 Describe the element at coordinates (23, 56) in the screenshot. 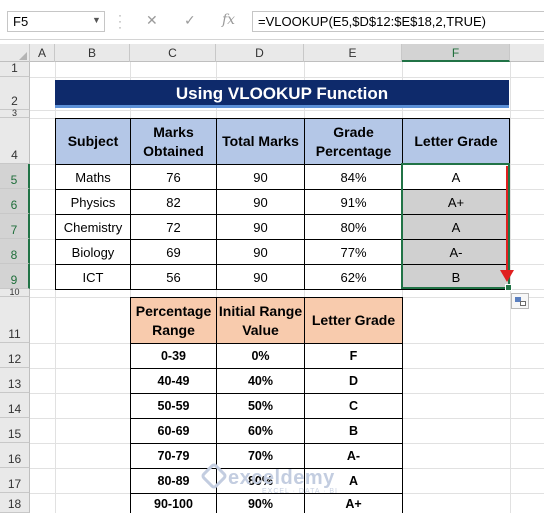

I see `select-all-triangle-icon` at that location.